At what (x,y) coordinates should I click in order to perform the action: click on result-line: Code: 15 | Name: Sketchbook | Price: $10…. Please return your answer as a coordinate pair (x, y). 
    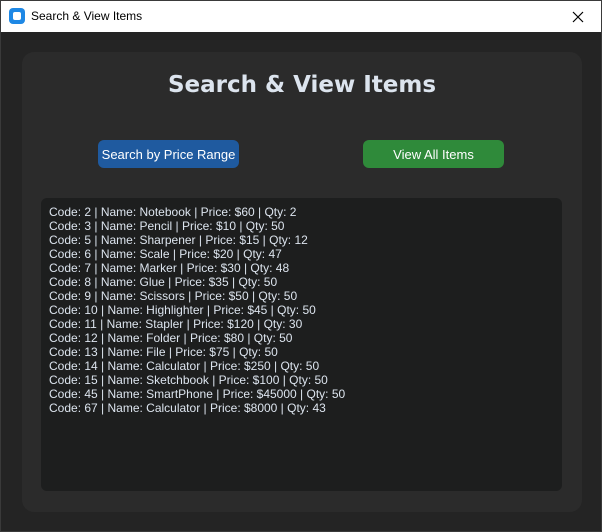
    Looking at the image, I should click on (188, 380).